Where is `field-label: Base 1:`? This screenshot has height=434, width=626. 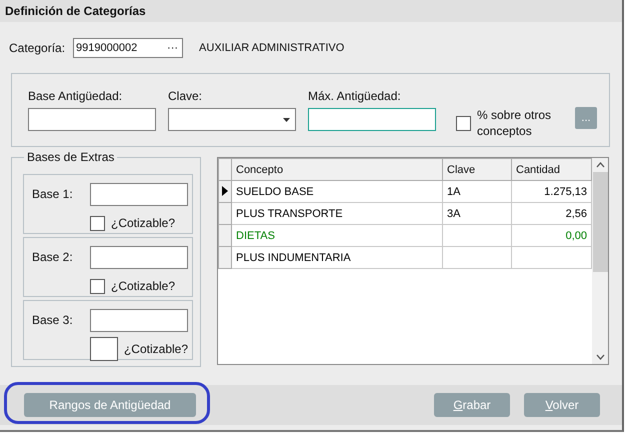
field-label: Base 1: is located at coordinates (53, 194).